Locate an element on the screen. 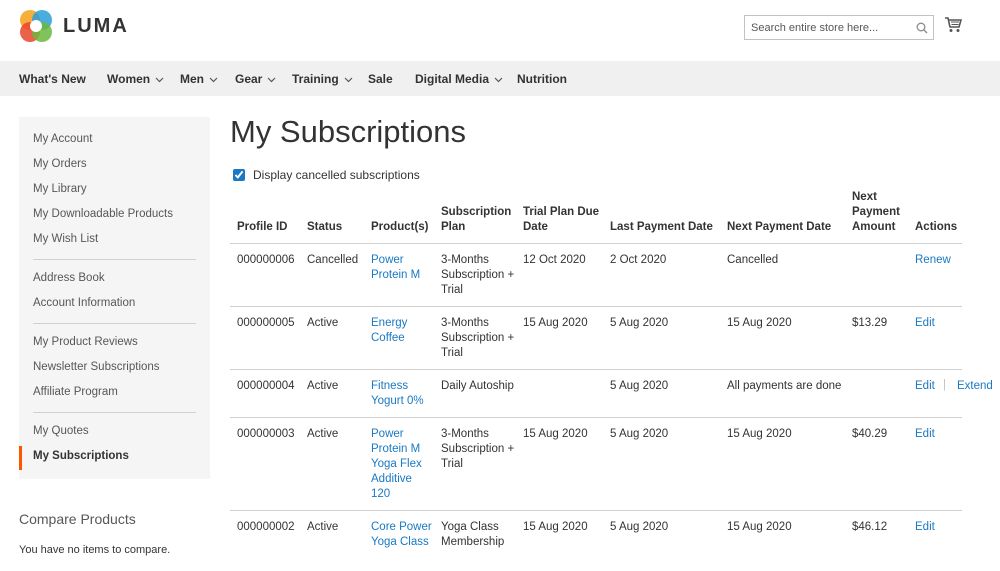 This screenshot has height=571, width=1000. cell-profile-id: 000000003 is located at coordinates (266, 434).